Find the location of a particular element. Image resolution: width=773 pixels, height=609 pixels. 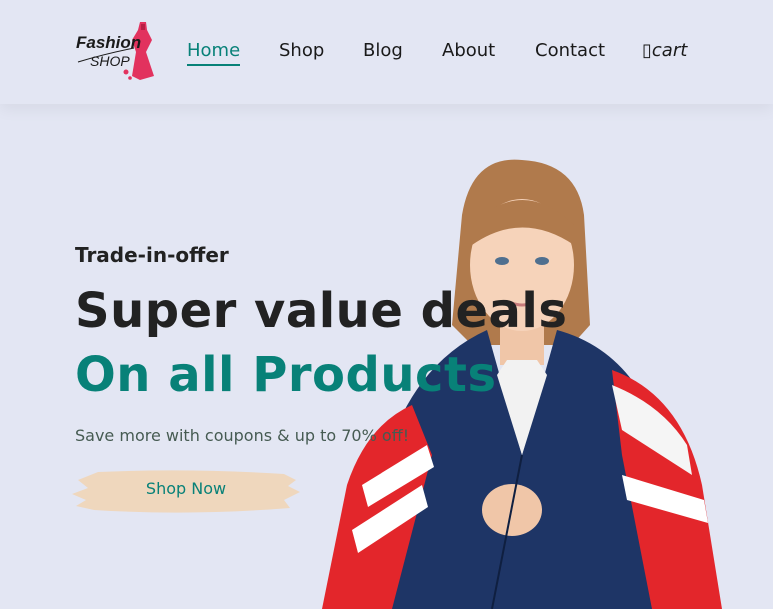

nav-shop: Shop is located at coordinates (301, 50).